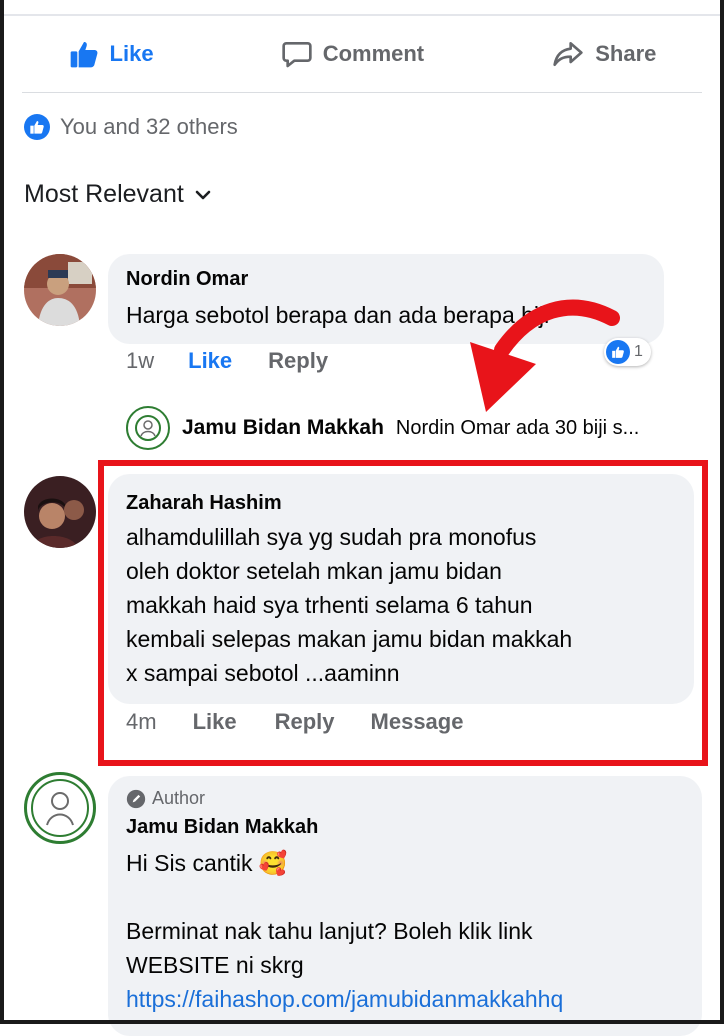 The height and width of the screenshot is (1036, 724). I want to click on comment-meta: 1w Like Reply, so click(227, 361).